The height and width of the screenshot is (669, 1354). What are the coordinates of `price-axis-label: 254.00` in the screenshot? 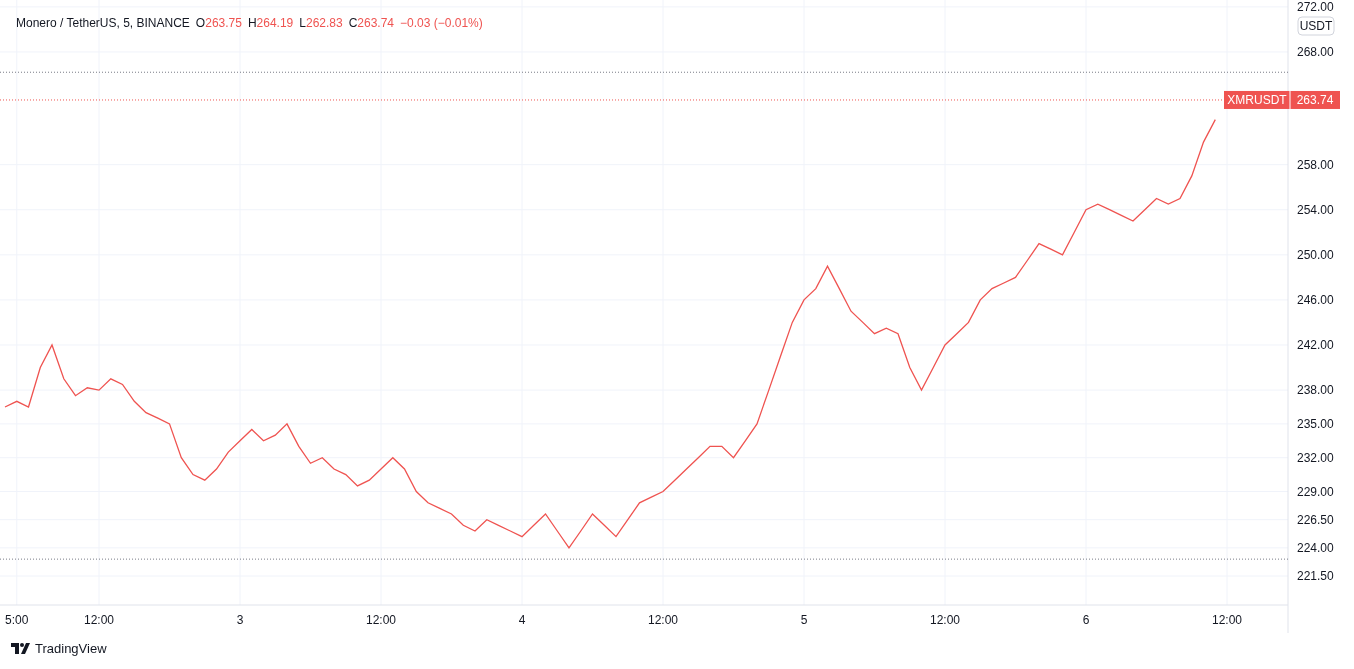 It's located at (1315, 209).